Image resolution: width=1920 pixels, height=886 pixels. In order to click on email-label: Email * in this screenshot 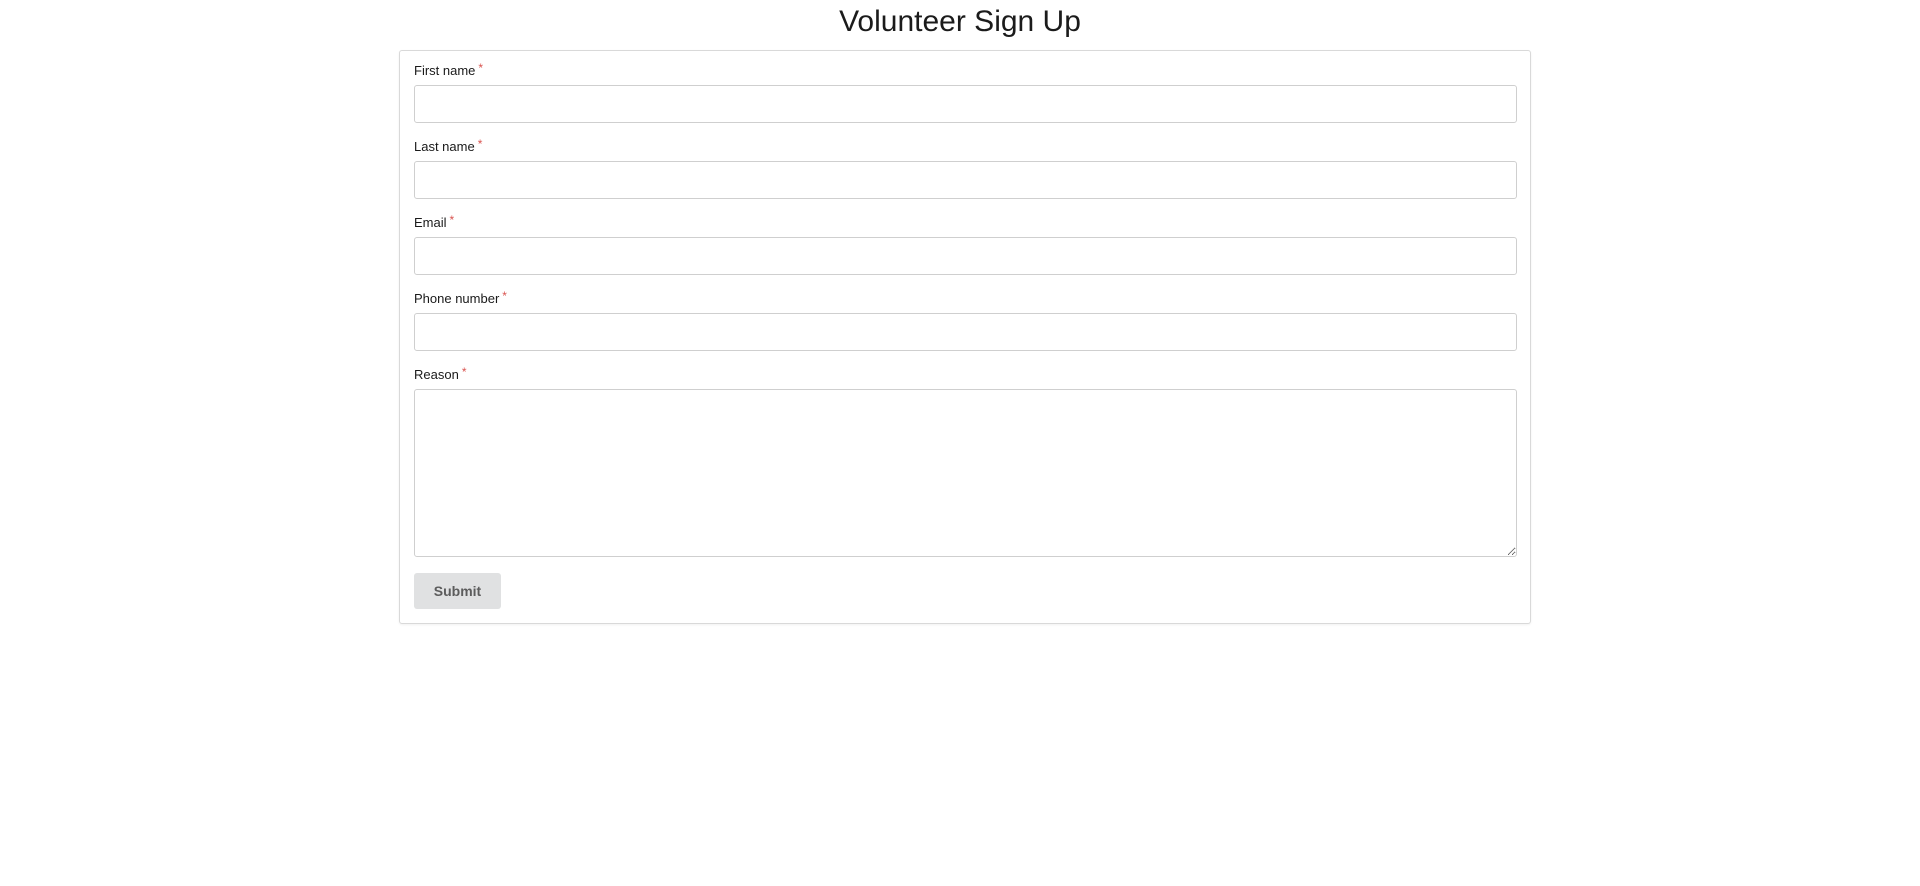, I will do `click(965, 223)`.